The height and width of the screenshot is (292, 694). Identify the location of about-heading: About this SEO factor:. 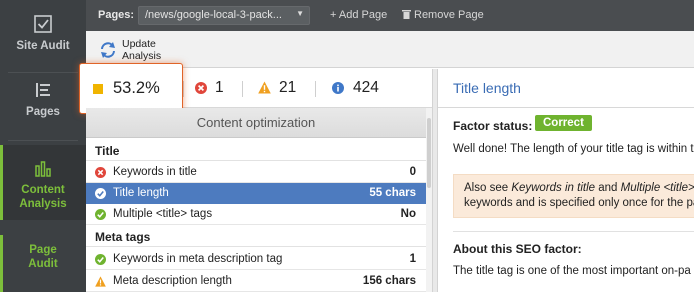
(517, 249).